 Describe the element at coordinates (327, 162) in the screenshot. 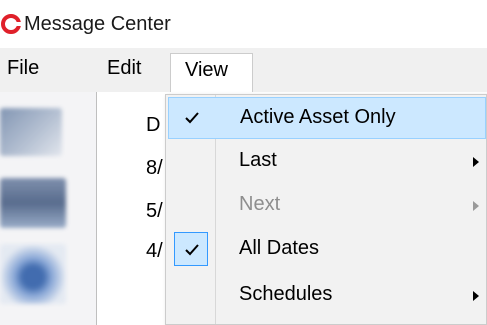

I see `menu-item-last: Last` at that location.